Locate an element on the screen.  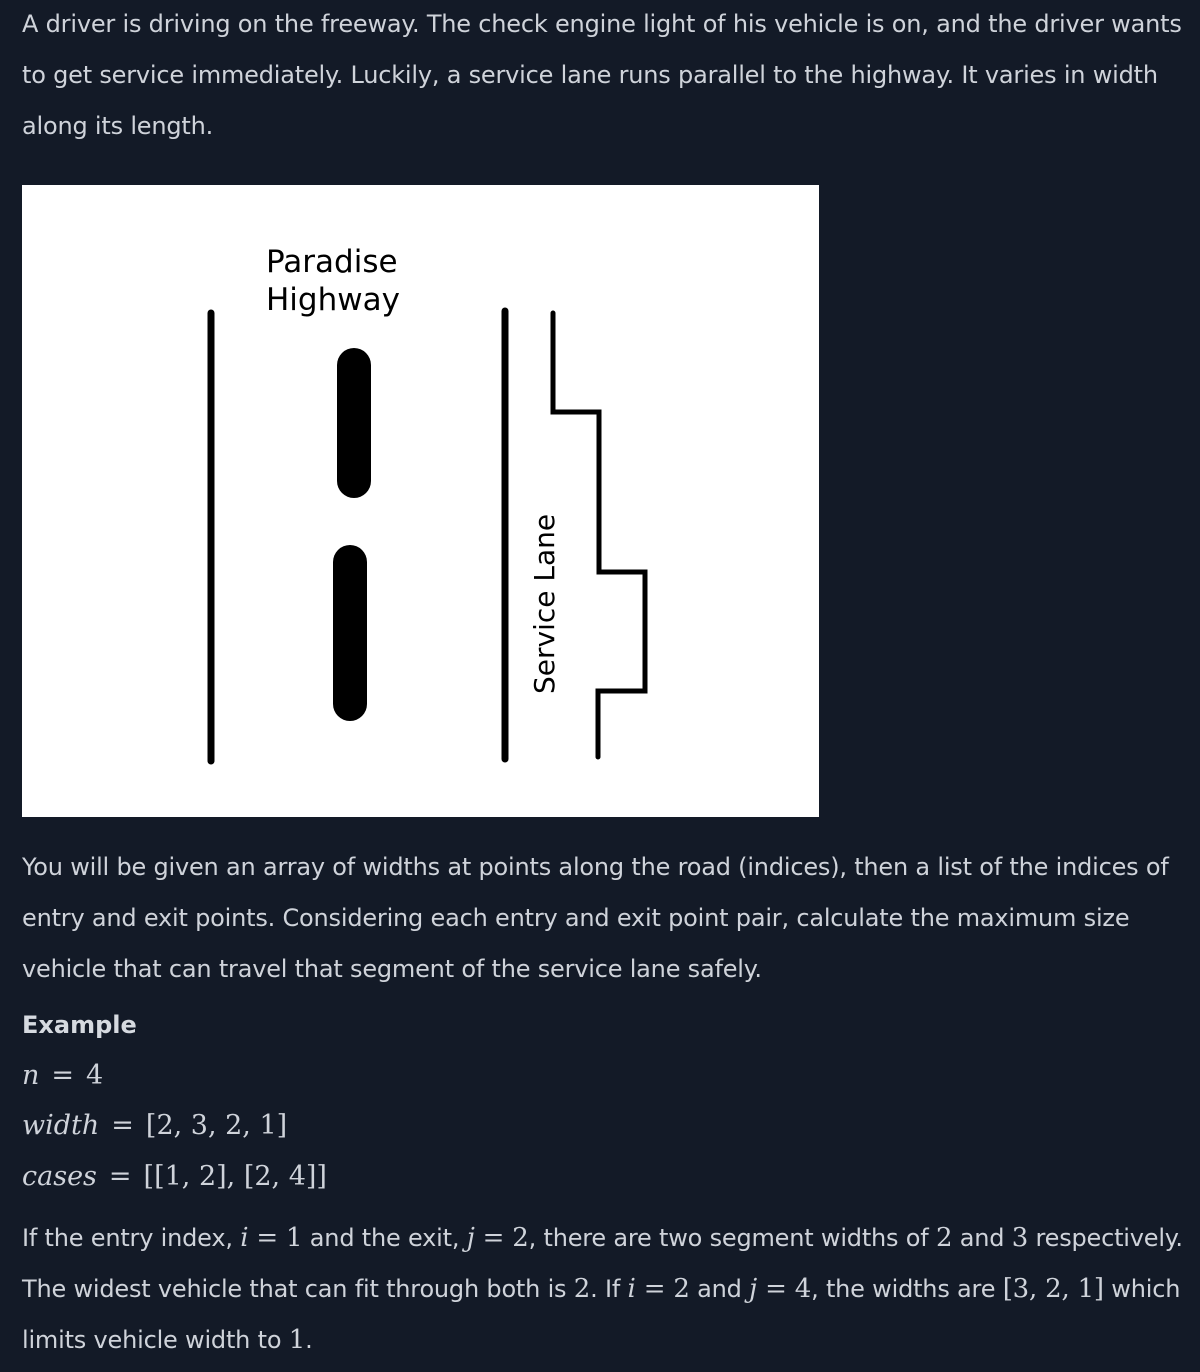
example-width: width = [2, 3, 2, 1] is located at coordinates (154, 1125).